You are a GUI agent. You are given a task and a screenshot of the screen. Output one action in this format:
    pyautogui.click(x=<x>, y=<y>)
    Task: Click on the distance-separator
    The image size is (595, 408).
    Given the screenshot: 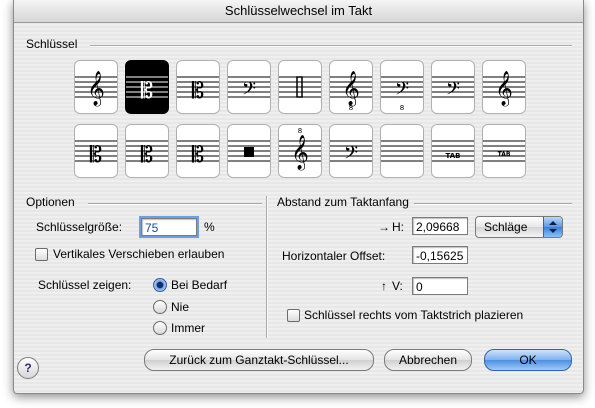 What is the action you would take?
    pyautogui.click(x=493, y=204)
    